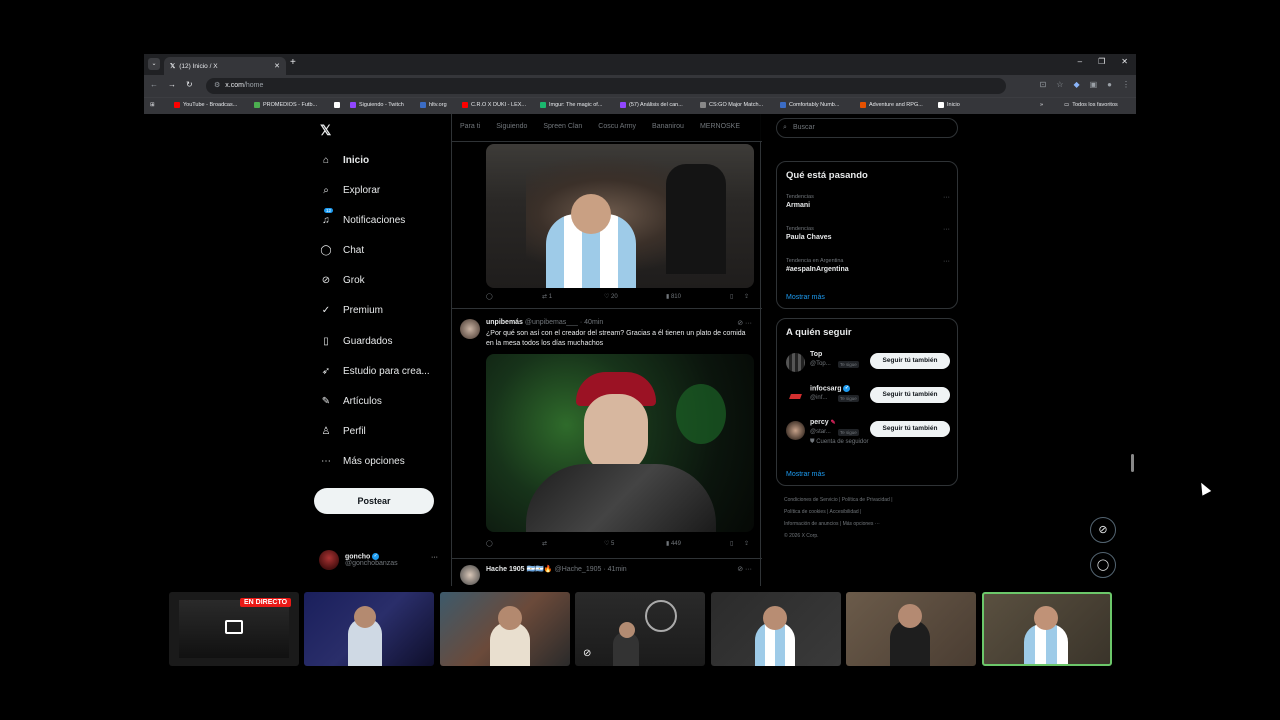 The image size is (1280, 720). Describe the element at coordinates (867, 128) in the screenshot. I see `search-input: ⌕ Buscar` at that location.